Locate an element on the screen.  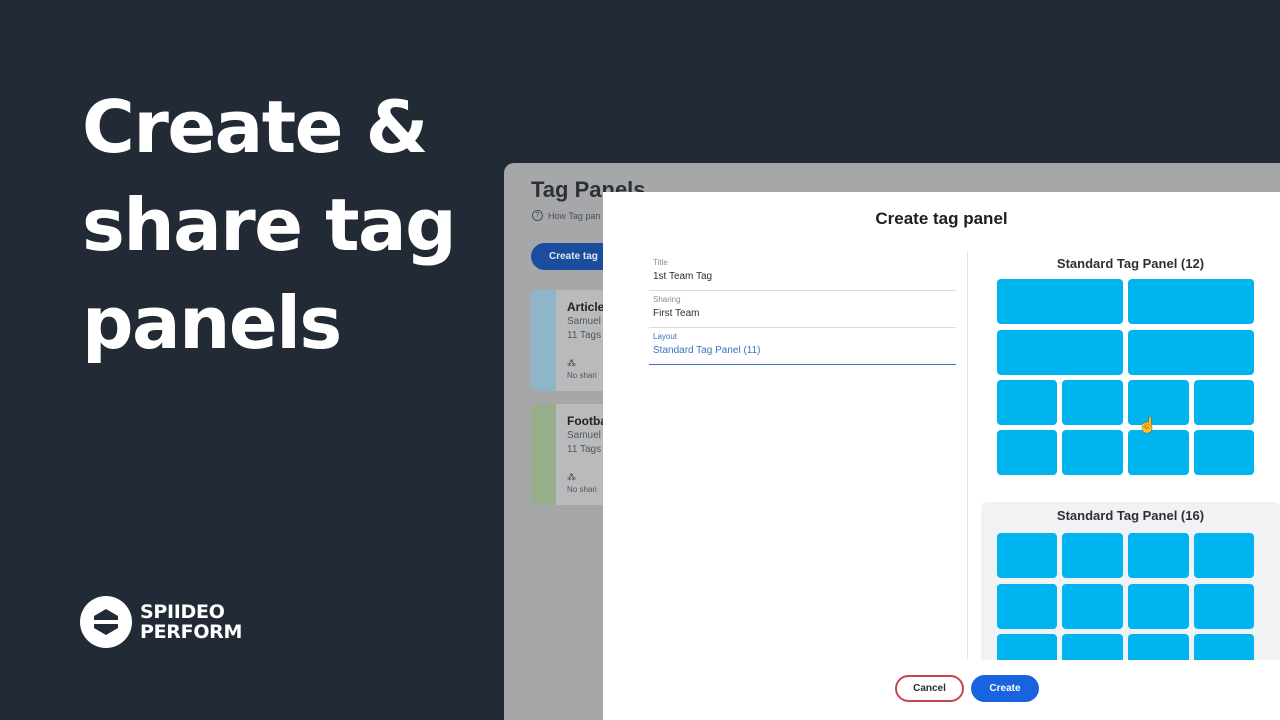
headline: Create & share tag panels is located at coordinates (269, 225).